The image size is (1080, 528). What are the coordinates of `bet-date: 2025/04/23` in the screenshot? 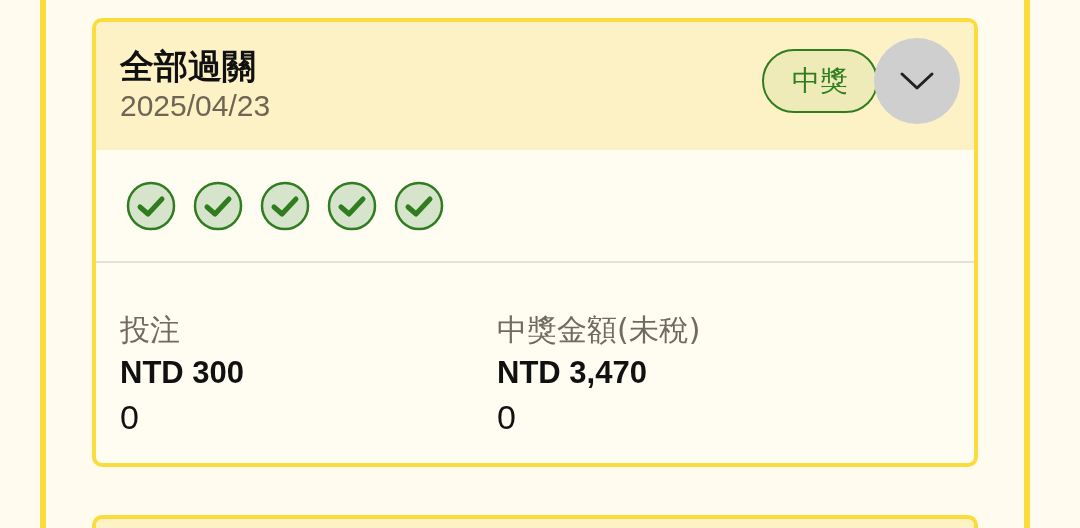 It's located at (195, 106).